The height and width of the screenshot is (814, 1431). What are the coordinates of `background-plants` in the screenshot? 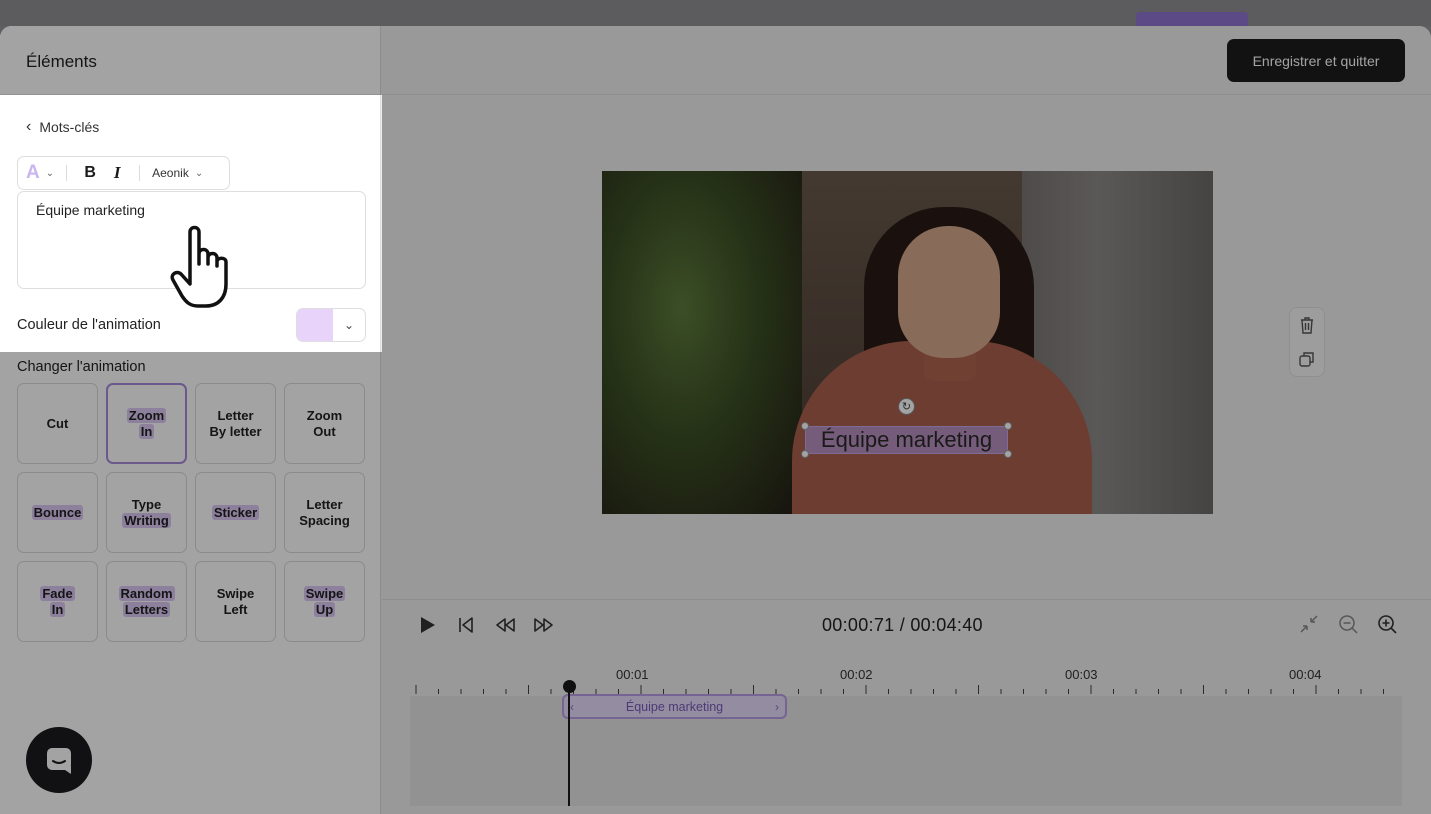 It's located at (702, 342).